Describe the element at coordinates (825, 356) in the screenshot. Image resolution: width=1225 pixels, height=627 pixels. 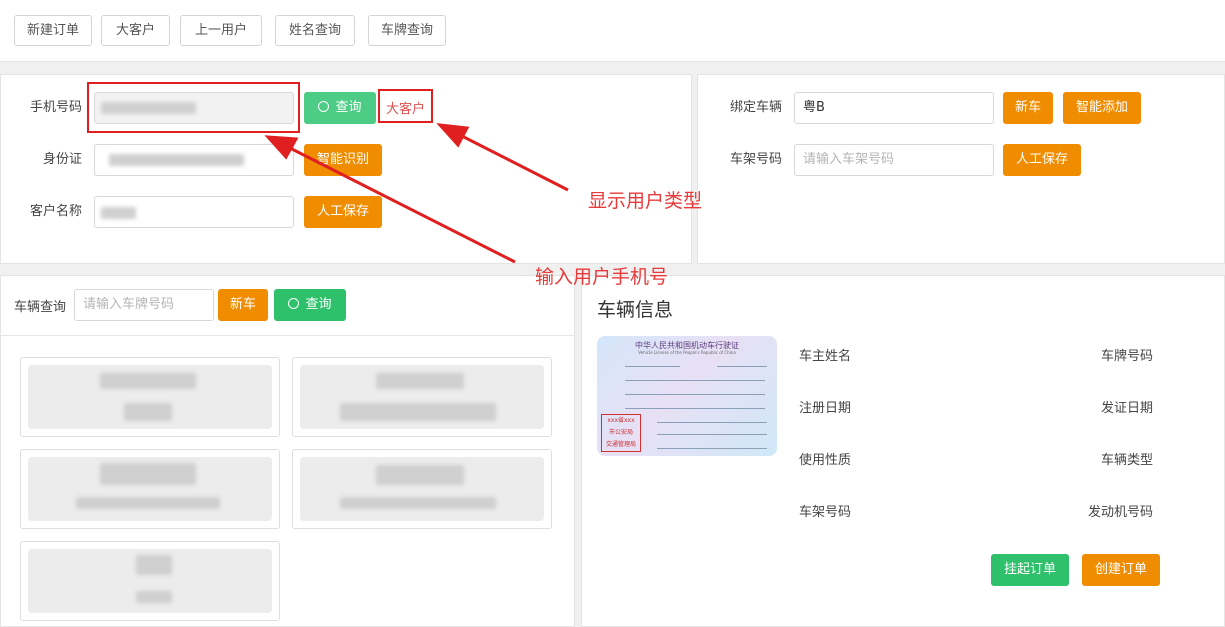
I see `owner-name-label: 车主姓名` at that location.